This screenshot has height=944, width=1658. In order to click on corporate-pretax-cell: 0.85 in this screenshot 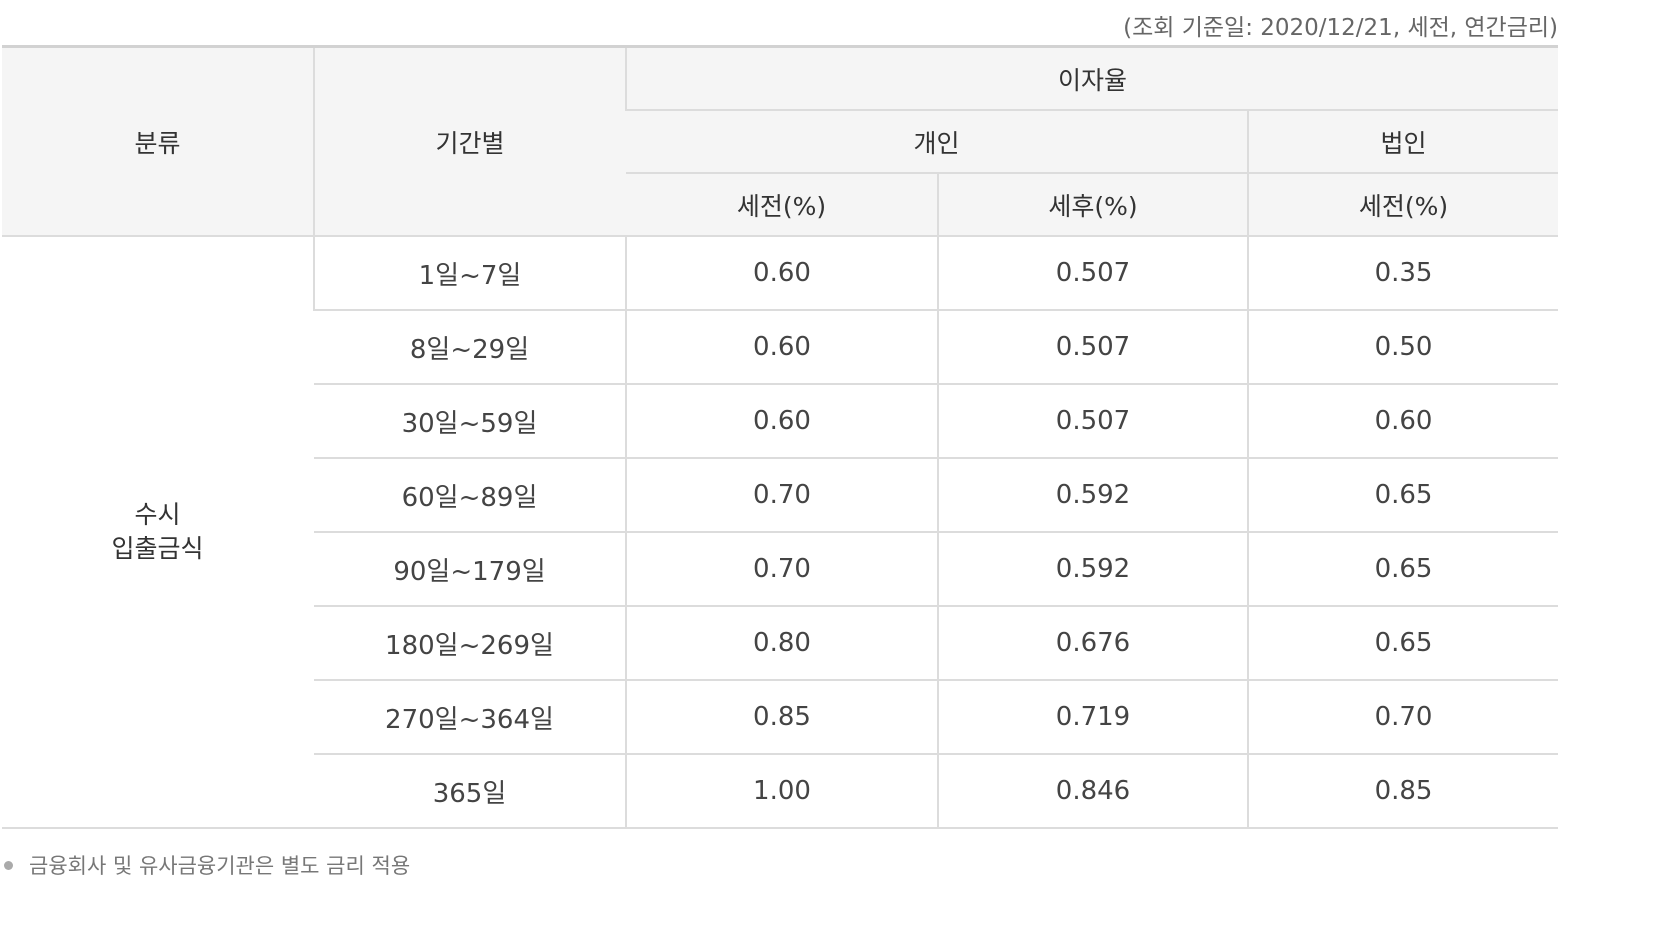, I will do `click(1402, 791)`.